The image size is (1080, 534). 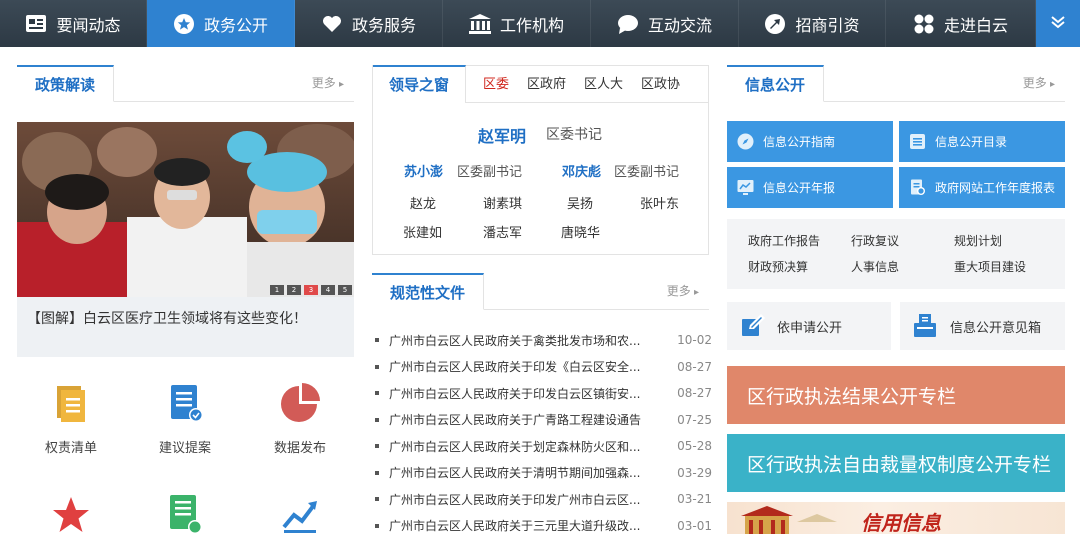 I want to click on pager-dot: 4, so click(x=328, y=290).